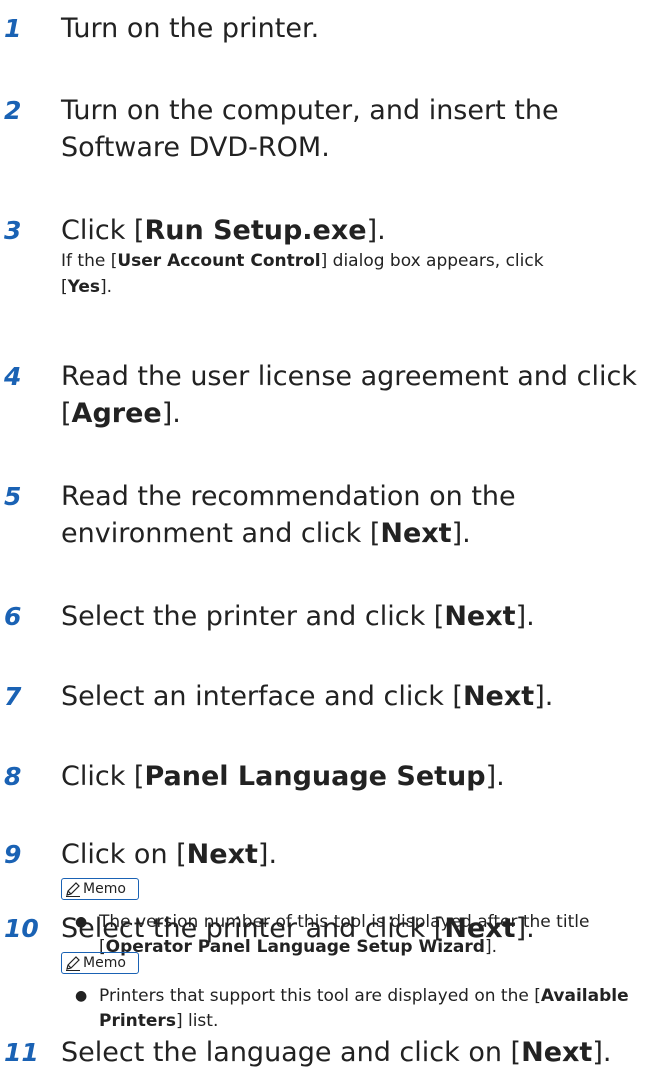 Image resolution: width=663 pixels, height=1071 pixels. Describe the element at coordinates (13, 696) in the screenshot. I see `step-number: 7` at that location.